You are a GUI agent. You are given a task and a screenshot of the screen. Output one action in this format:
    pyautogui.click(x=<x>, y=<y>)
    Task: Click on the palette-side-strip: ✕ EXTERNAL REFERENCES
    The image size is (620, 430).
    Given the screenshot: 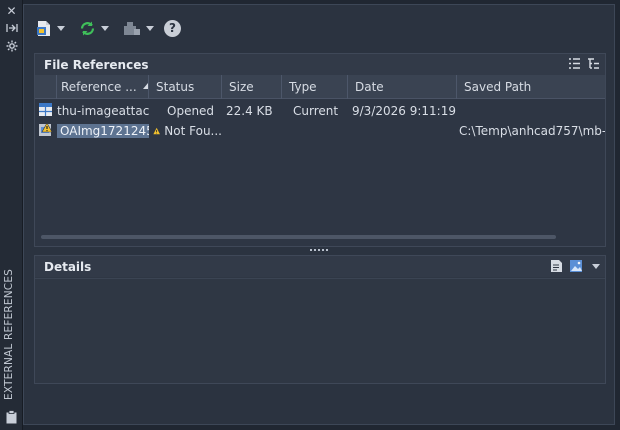 What is the action you would take?
    pyautogui.click(x=11, y=215)
    